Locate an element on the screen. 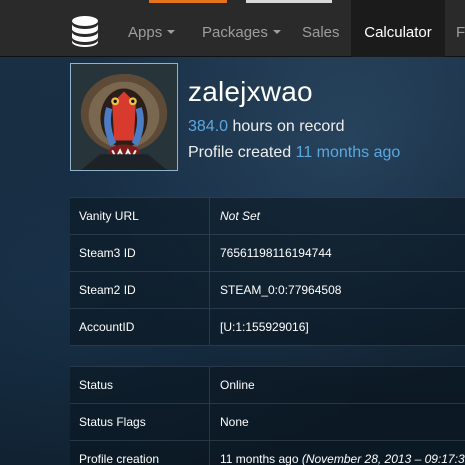 The image size is (465, 465). nav-calculator-link: Calculator is located at coordinates (398, 28).